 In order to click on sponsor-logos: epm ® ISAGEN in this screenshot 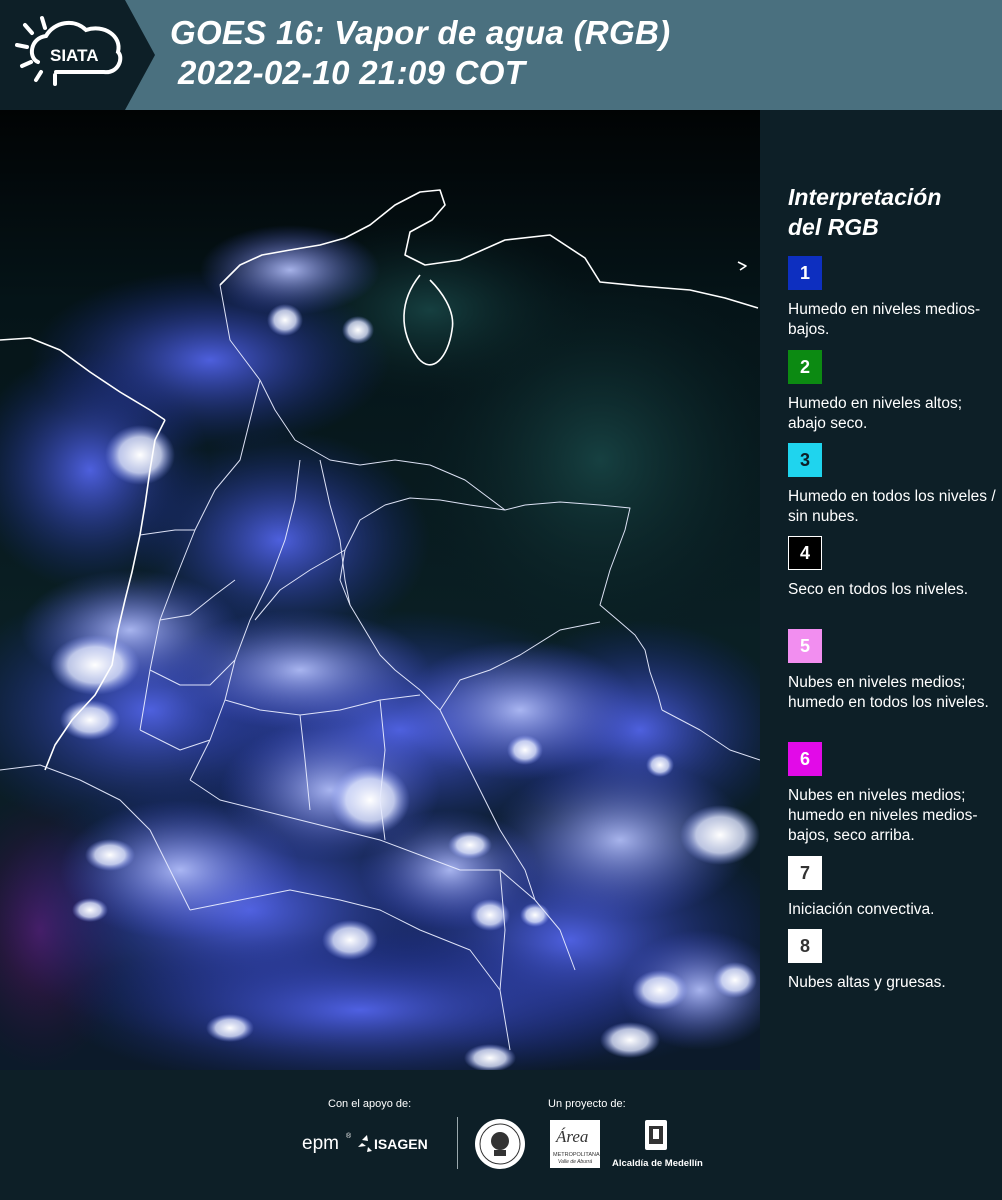, I will do `click(365, 1143)`.